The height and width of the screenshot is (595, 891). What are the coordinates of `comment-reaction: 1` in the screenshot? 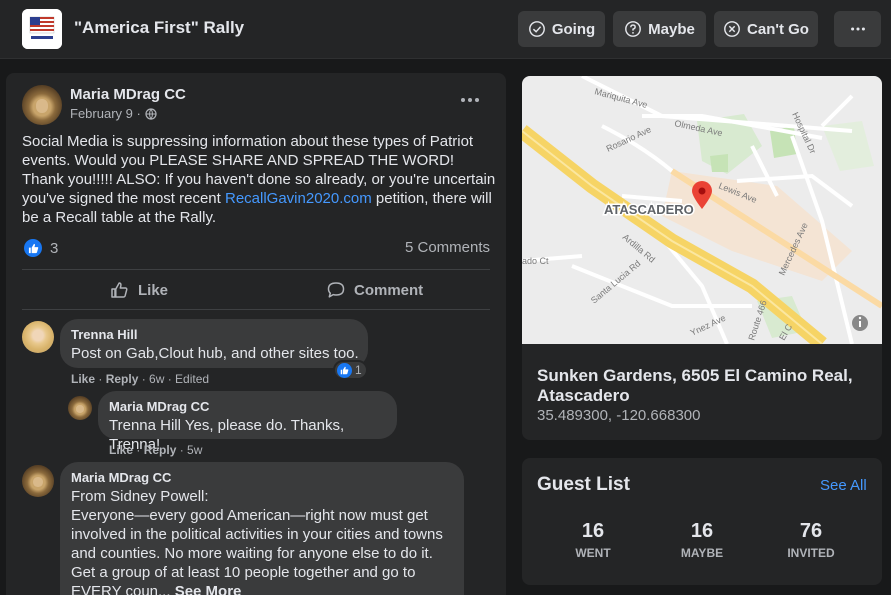 It's located at (350, 370).